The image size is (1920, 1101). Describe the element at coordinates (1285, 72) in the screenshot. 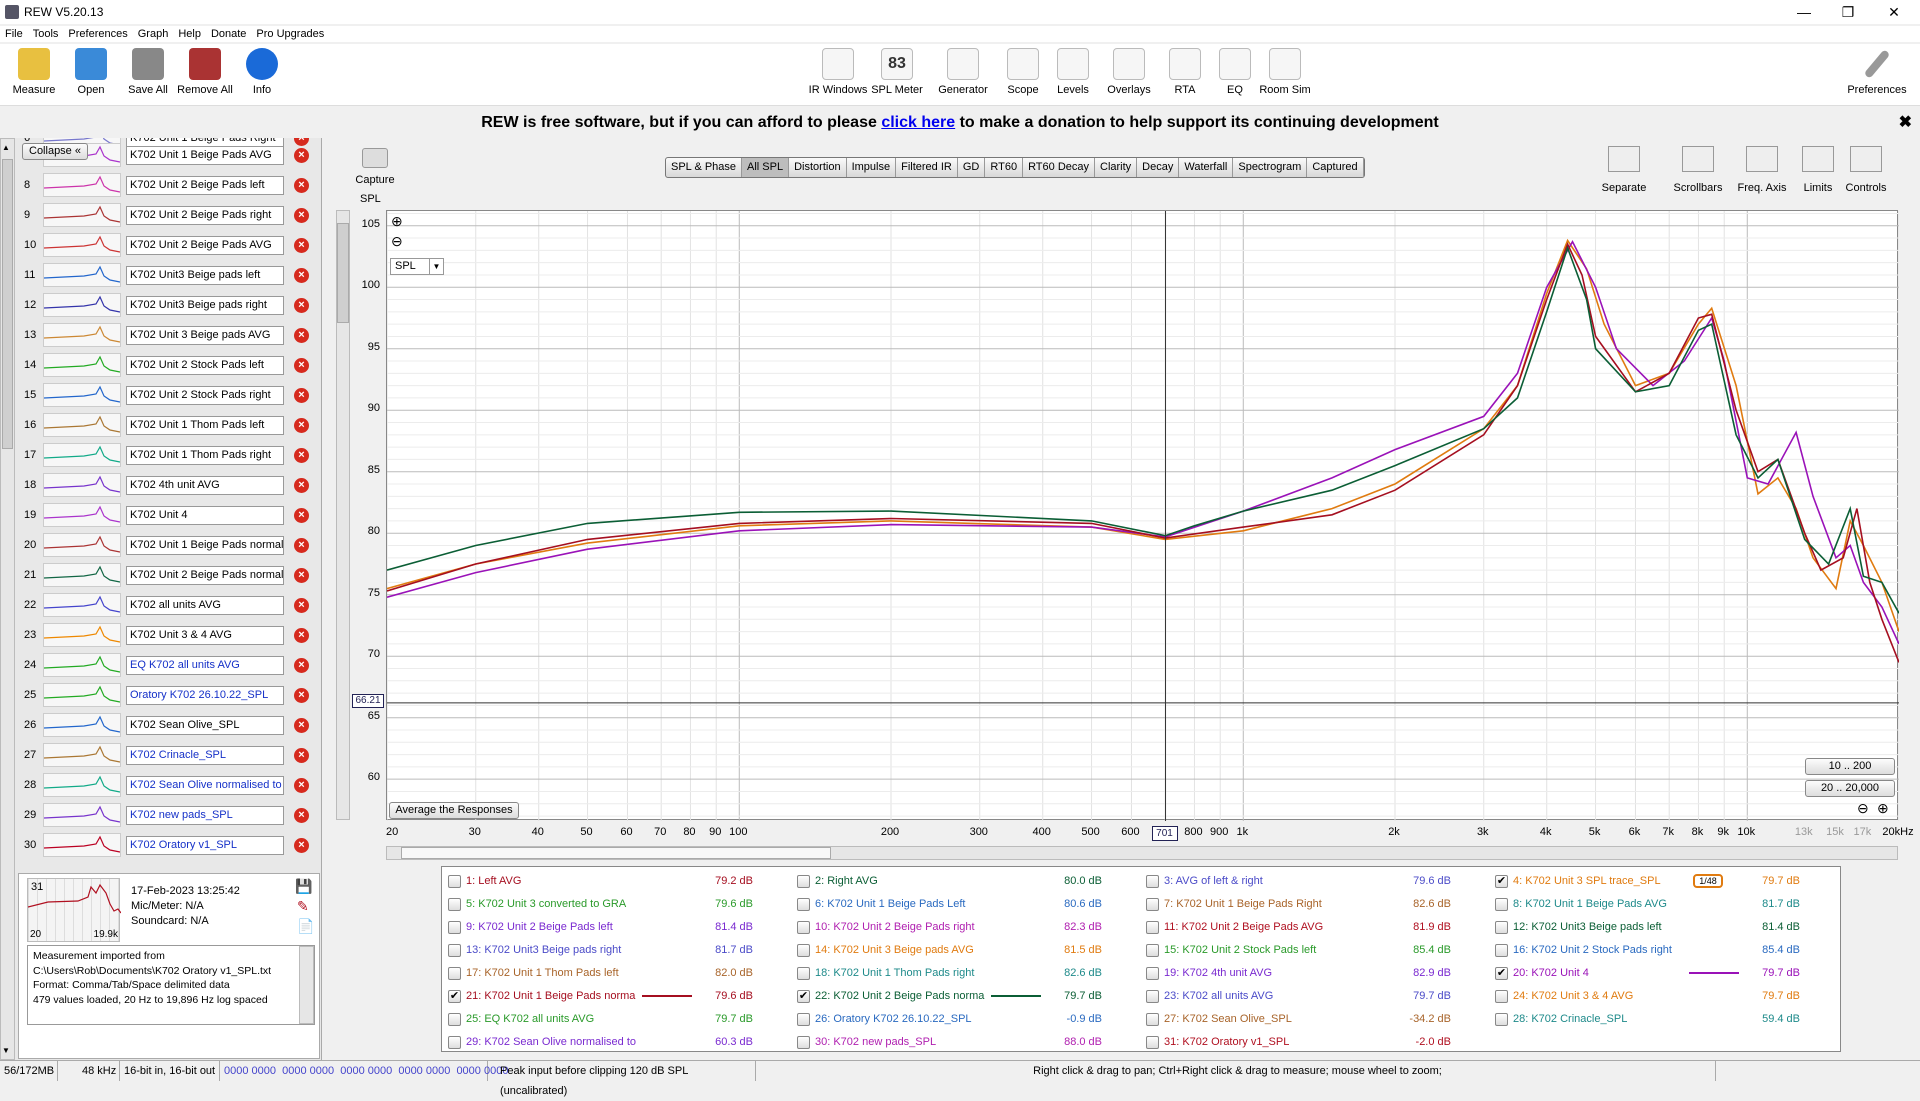

I see `room-sim-button: Room Sim` at that location.